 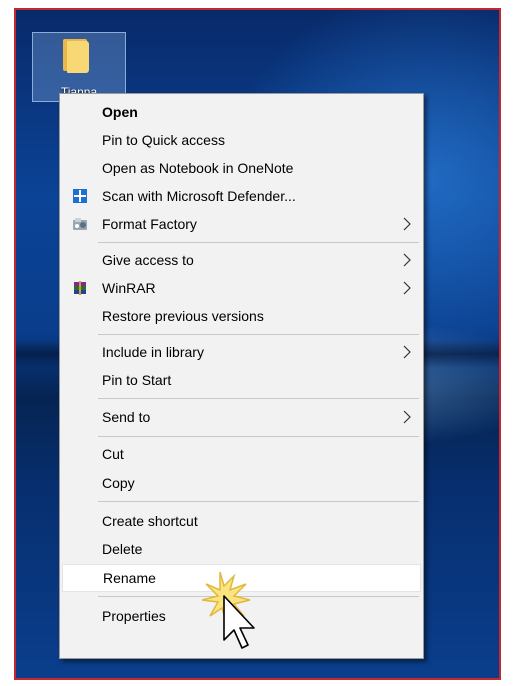 I want to click on menu-item-open-as-notebook: Open as Notebook in OneNote, so click(x=241, y=168).